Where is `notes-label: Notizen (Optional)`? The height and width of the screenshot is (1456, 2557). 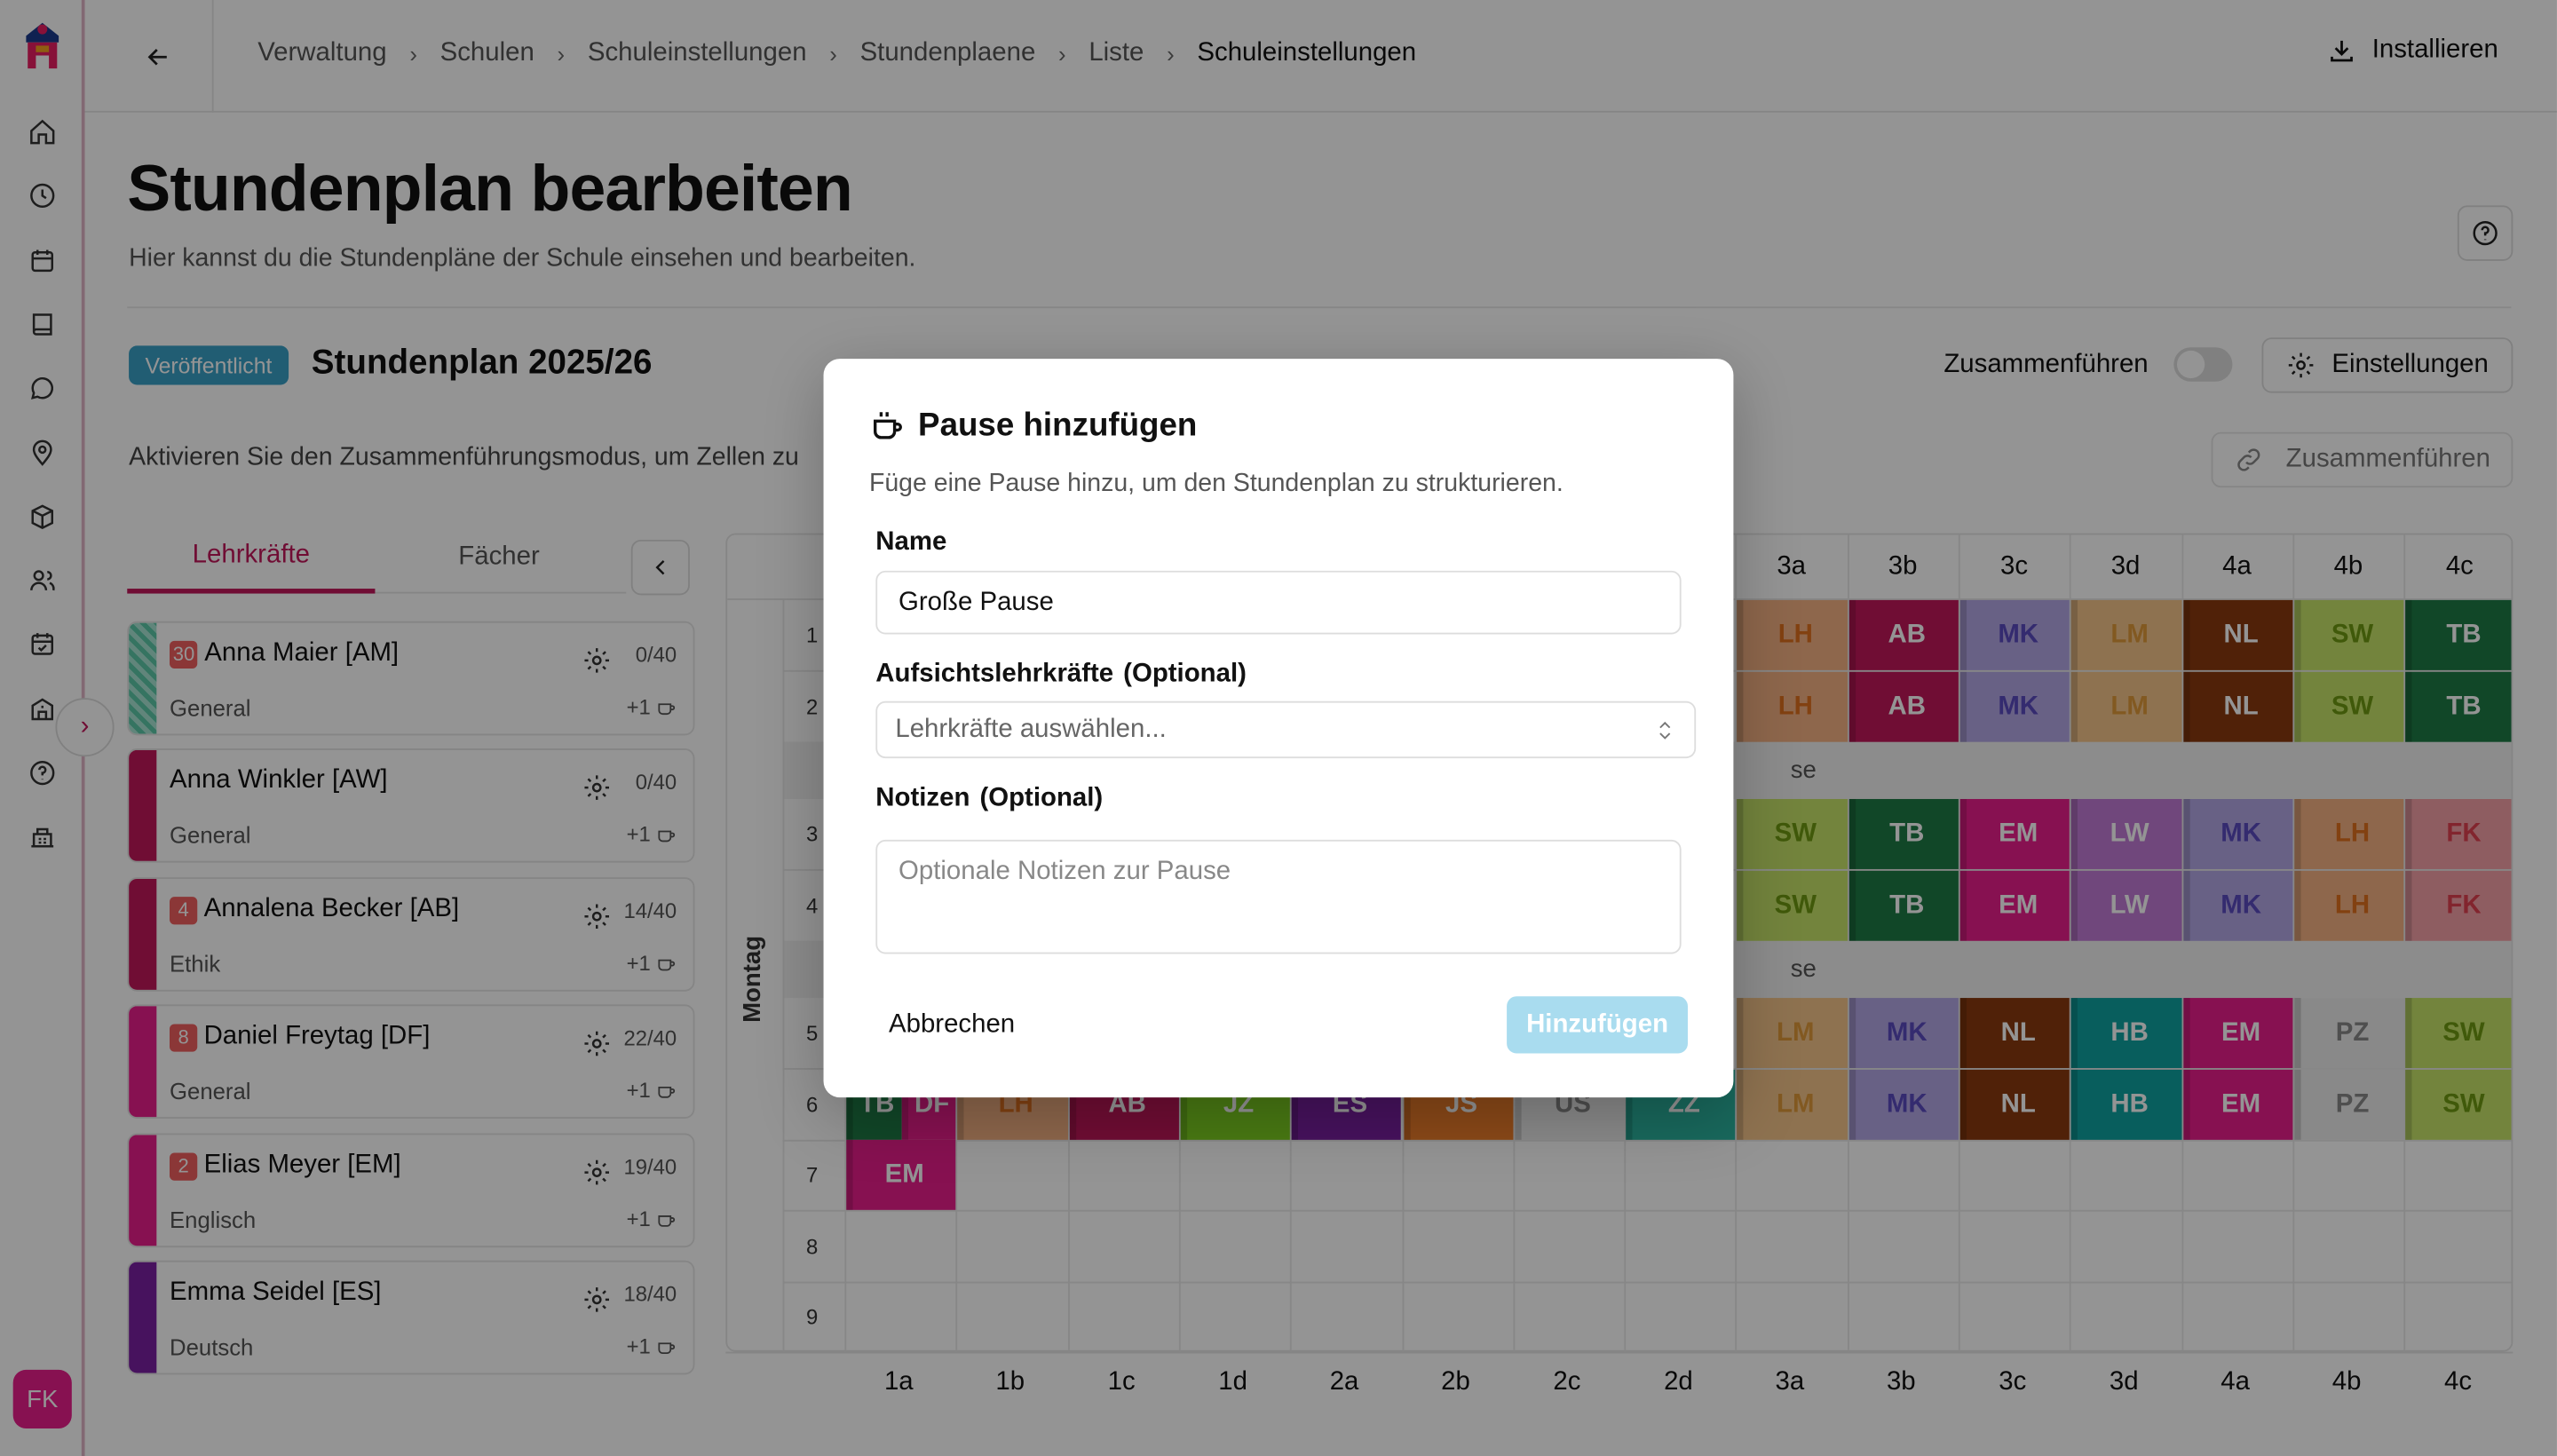 notes-label: Notizen (Optional) is located at coordinates (989, 798).